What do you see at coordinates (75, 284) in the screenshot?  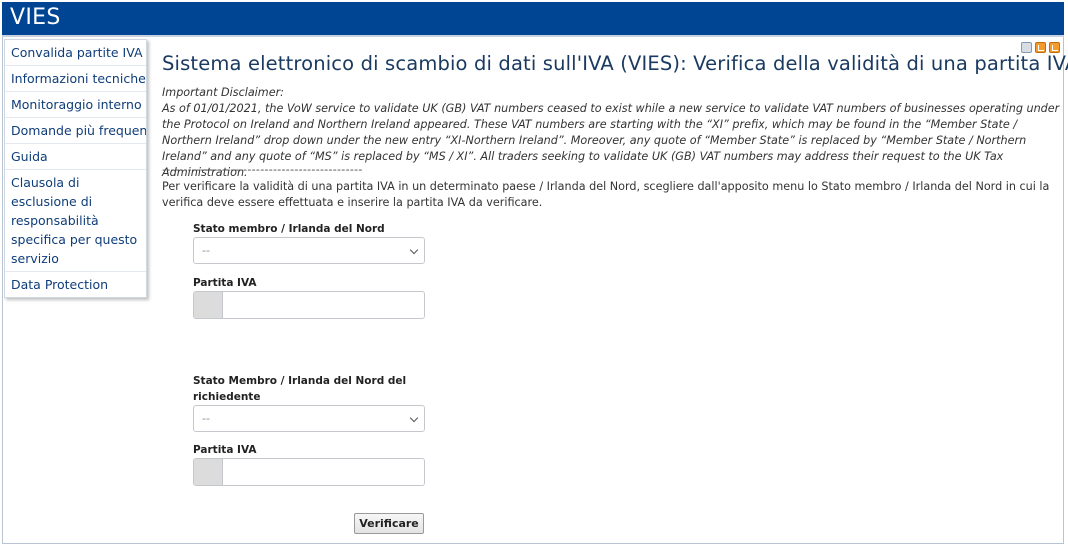 I see `sidebar-item-data-protection: Data Protection` at bounding box center [75, 284].